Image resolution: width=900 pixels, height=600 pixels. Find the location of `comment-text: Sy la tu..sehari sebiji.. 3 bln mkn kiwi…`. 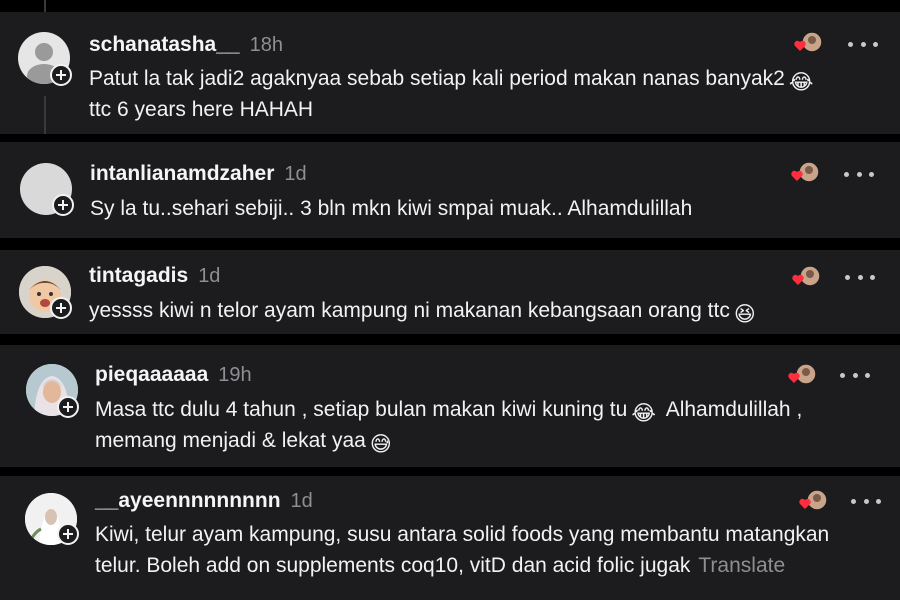

comment-text: Sy la tu..sehari sebiji.. 3 bln mkn kiwi… is located at coordinates (391, 208).